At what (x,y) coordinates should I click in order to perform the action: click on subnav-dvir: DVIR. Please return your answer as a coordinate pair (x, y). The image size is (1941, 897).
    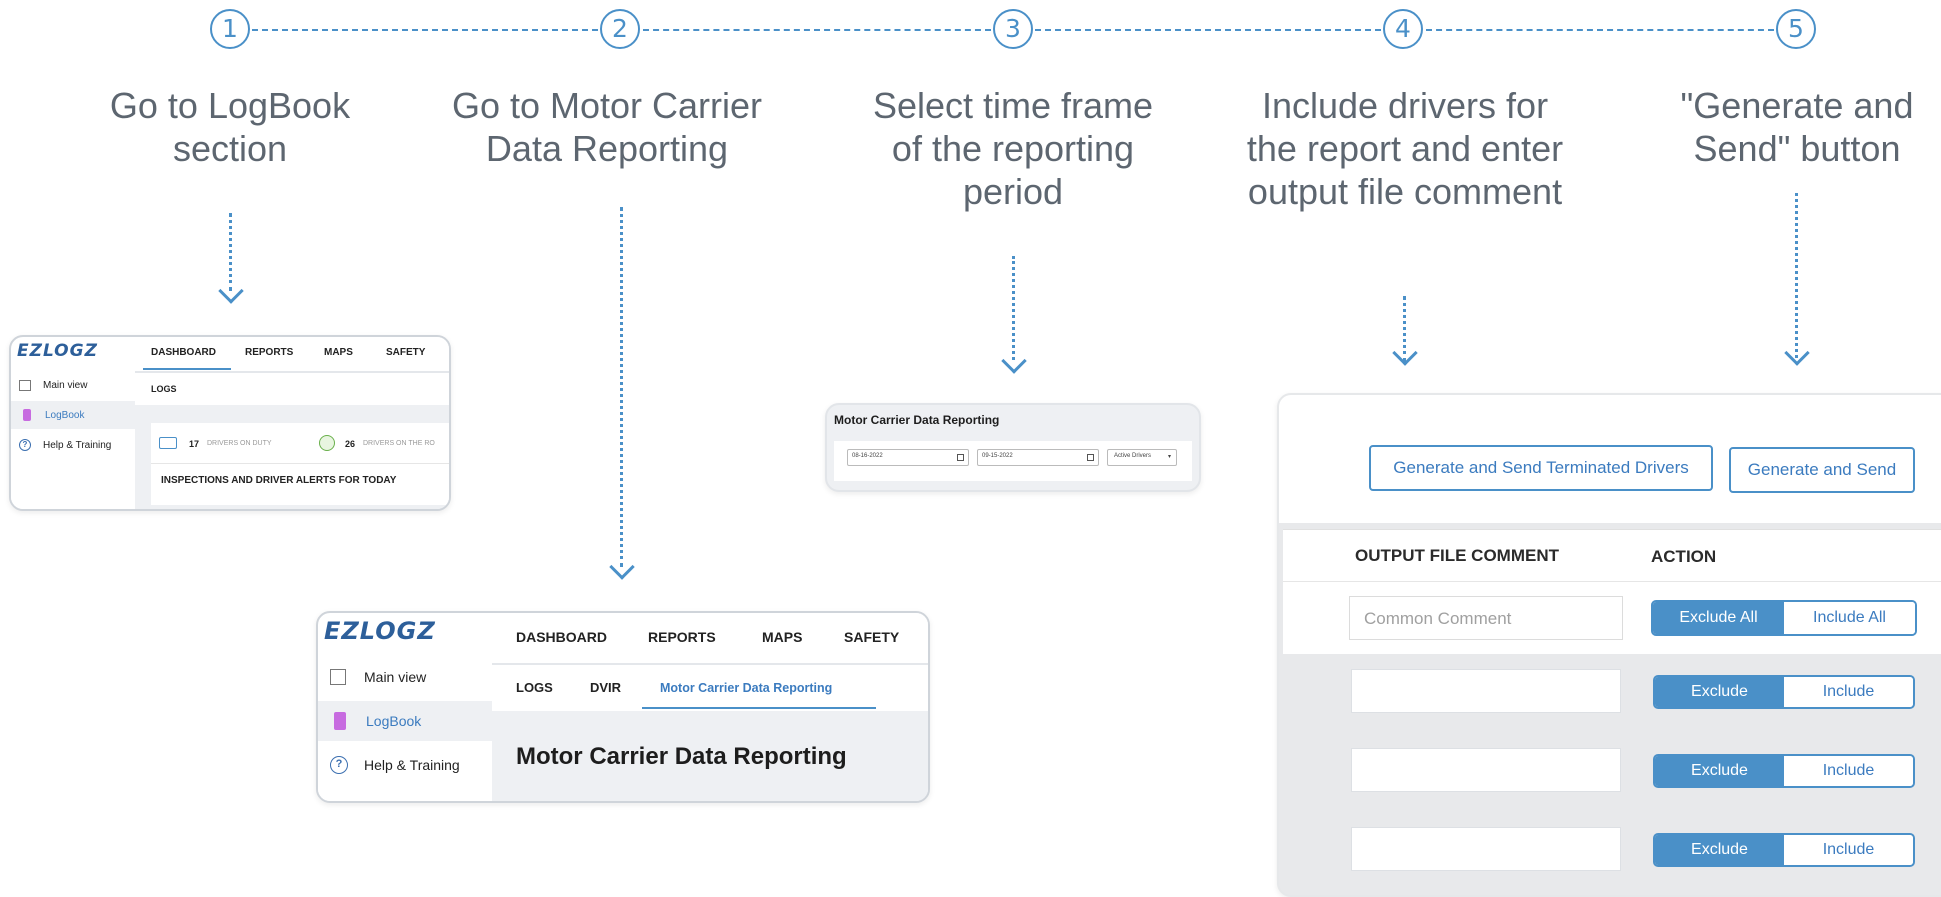
    Looking at the image, I should click on (605, 687).